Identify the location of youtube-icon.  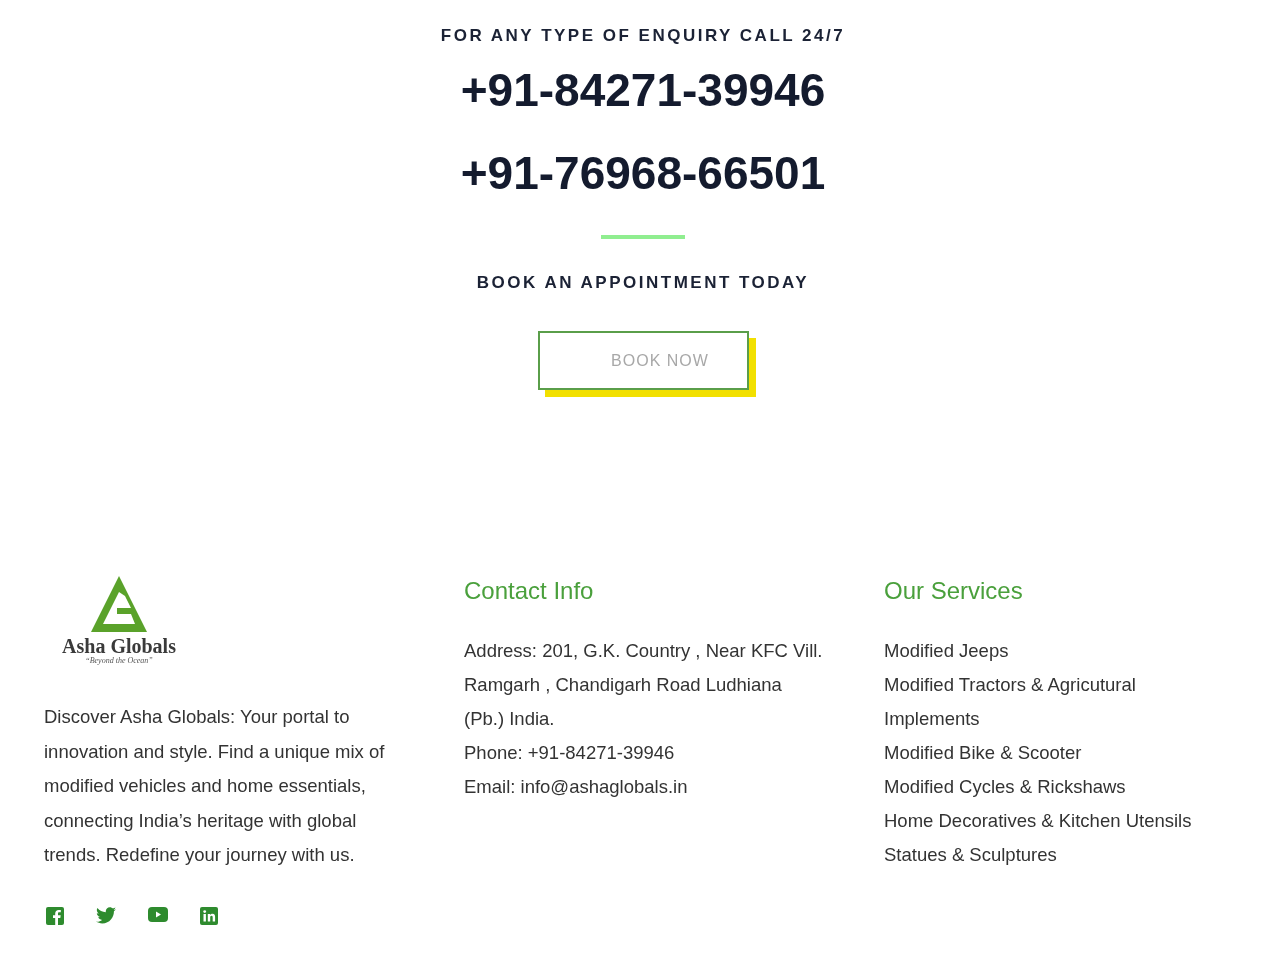
(158, 914).